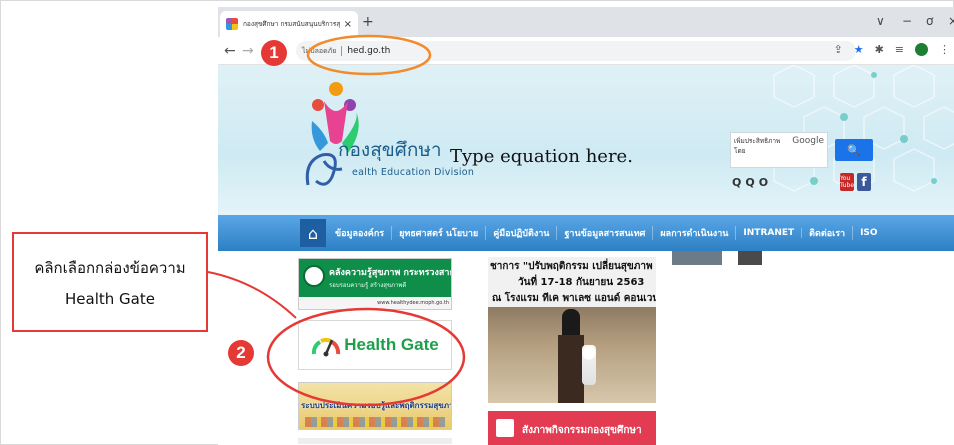 The height and width of the screenshot is (445, 954). What do you see at coordinates (847, 182) in the screenshot?
I see `youtube-icon: You Tube` at bounding box center [847, 182].